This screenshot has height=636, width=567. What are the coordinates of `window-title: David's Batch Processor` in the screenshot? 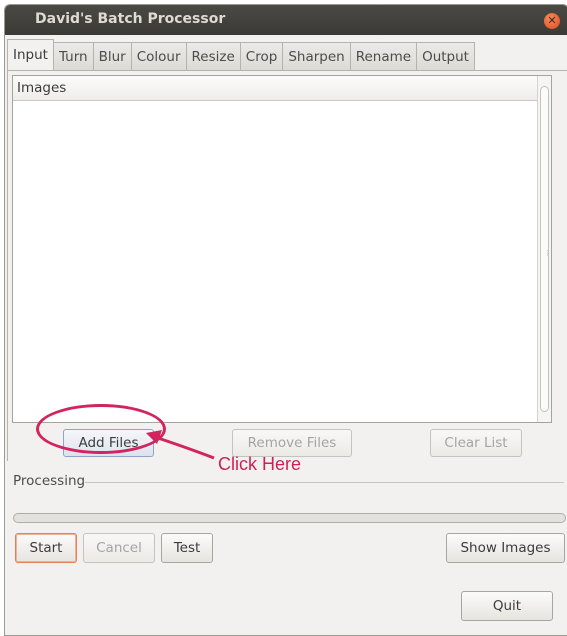 It's located at (130, 19).